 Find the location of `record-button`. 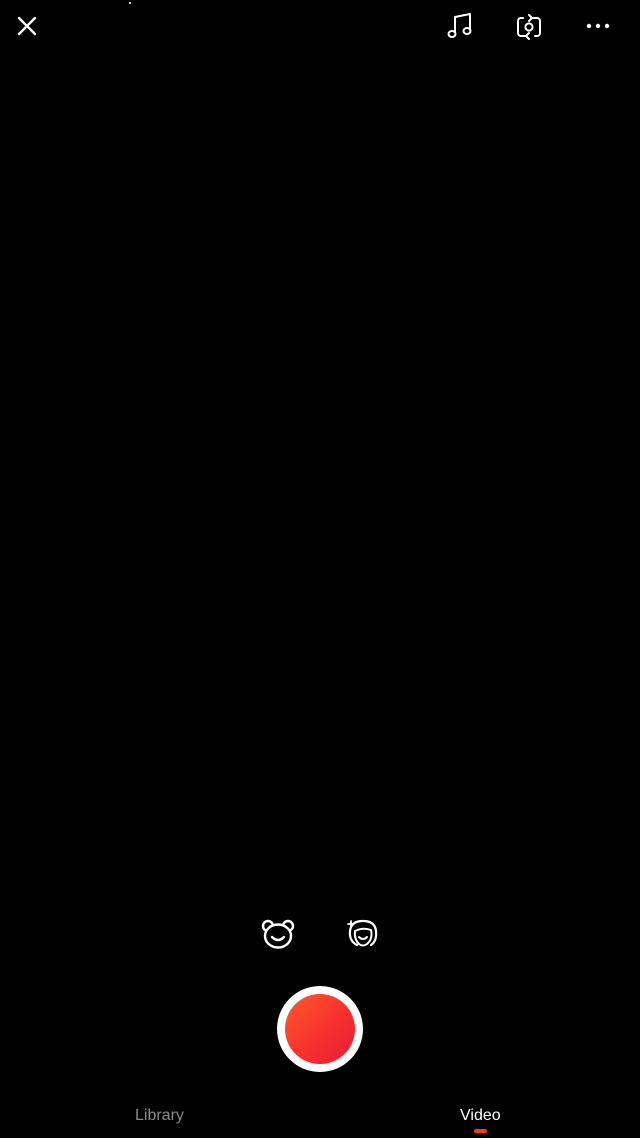

record-button is located at coordinates (320, 1029).